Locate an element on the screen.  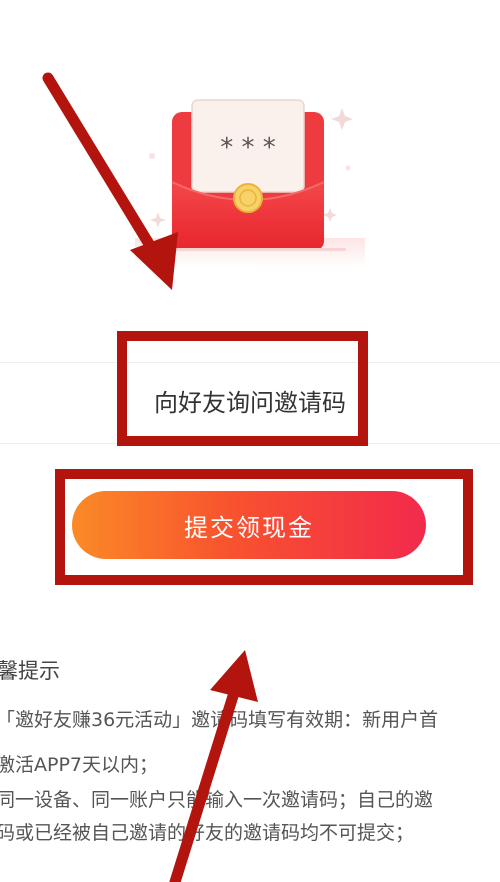
invite-code-row is located at coordinates (250, 403).